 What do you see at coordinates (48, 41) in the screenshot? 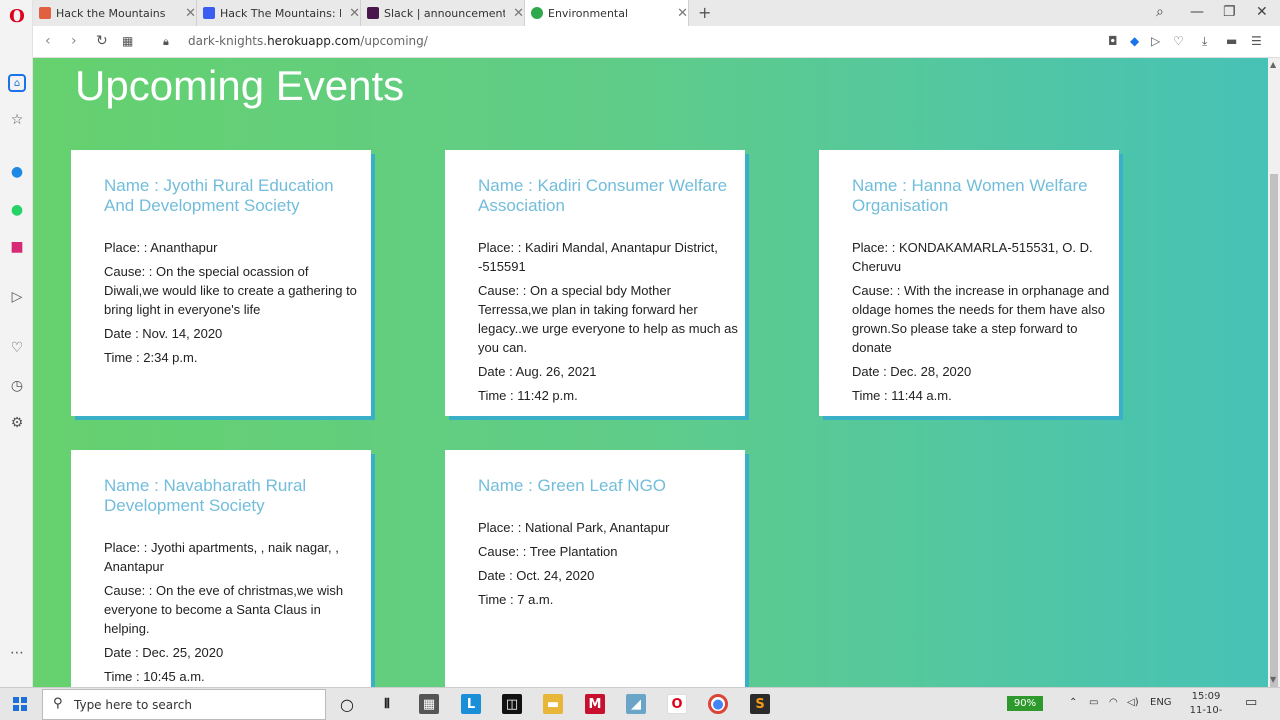
I see `back-icon: ‹` at bounding box center [48, 41].